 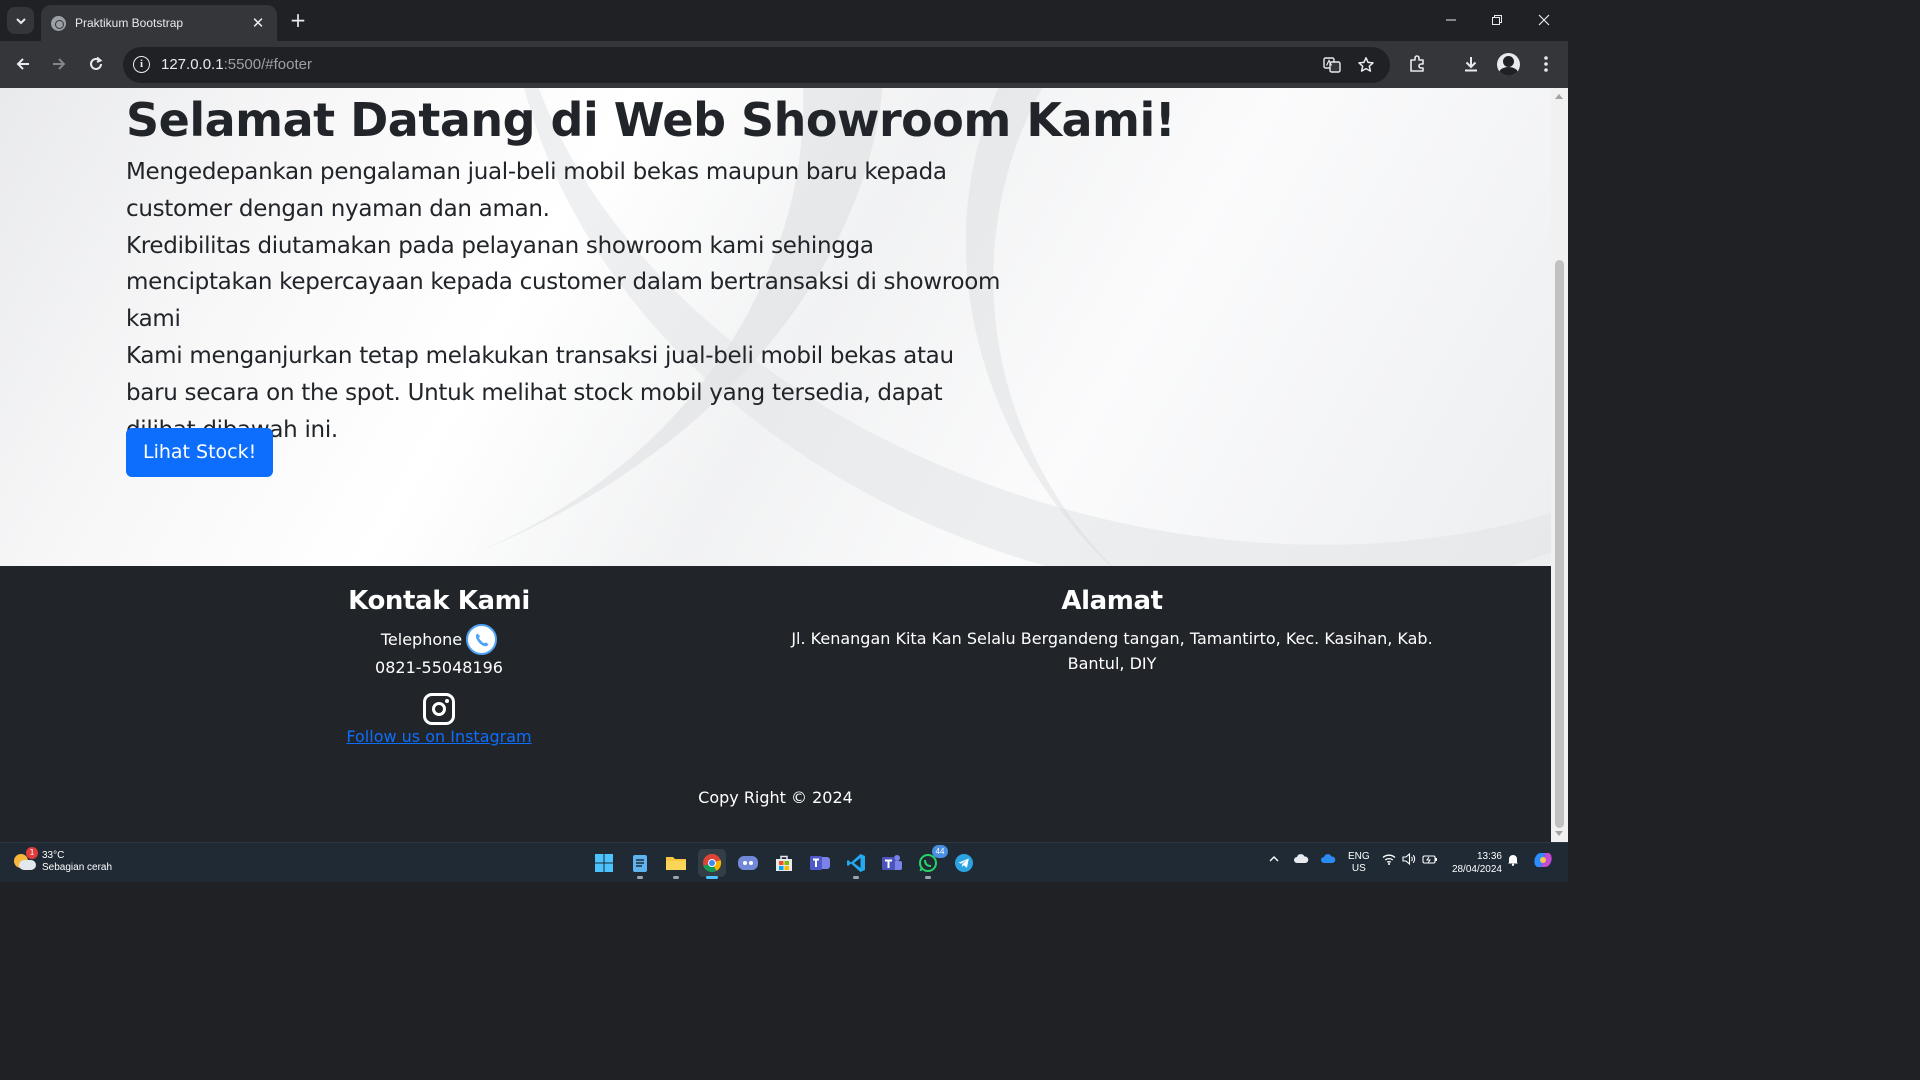 I want to click on telephone-row: Telephone, so click(x=439, y=639).